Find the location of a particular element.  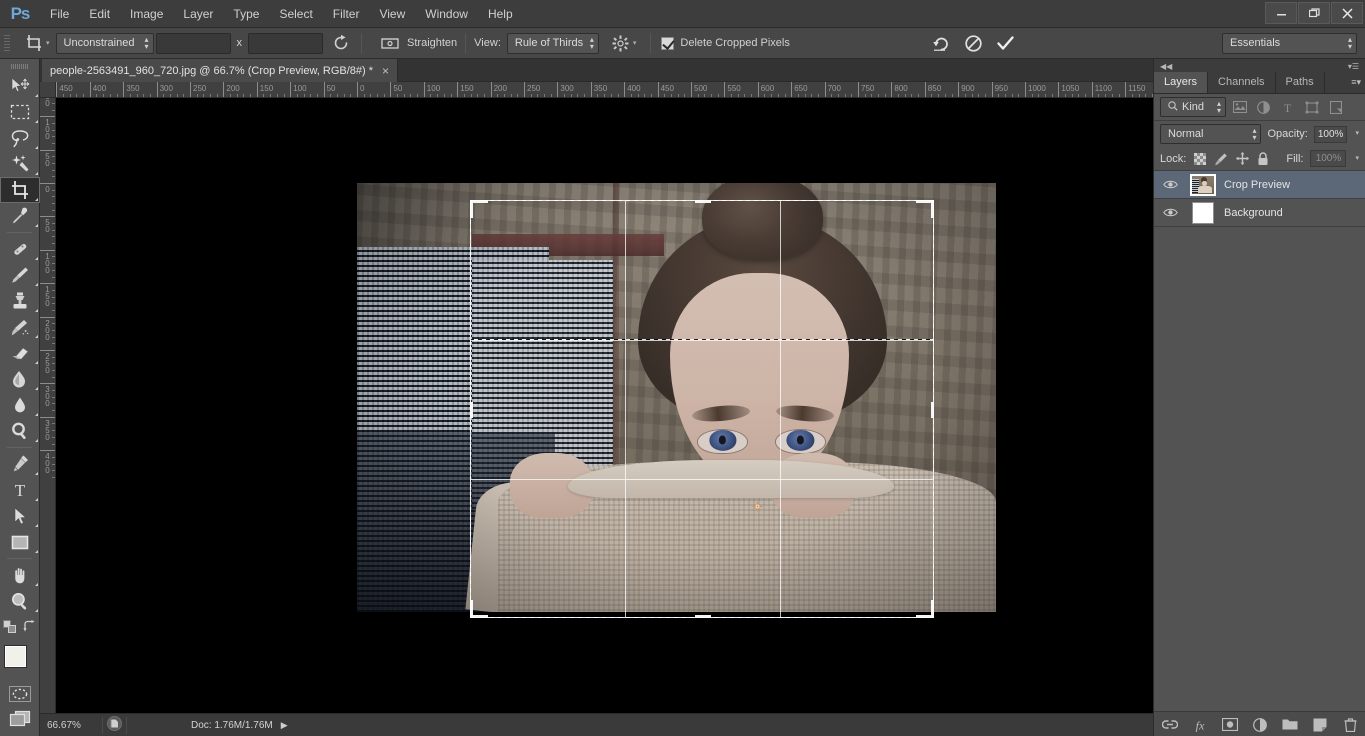

zoom-level-field: 66.67% is located at coordinates (71, 725).